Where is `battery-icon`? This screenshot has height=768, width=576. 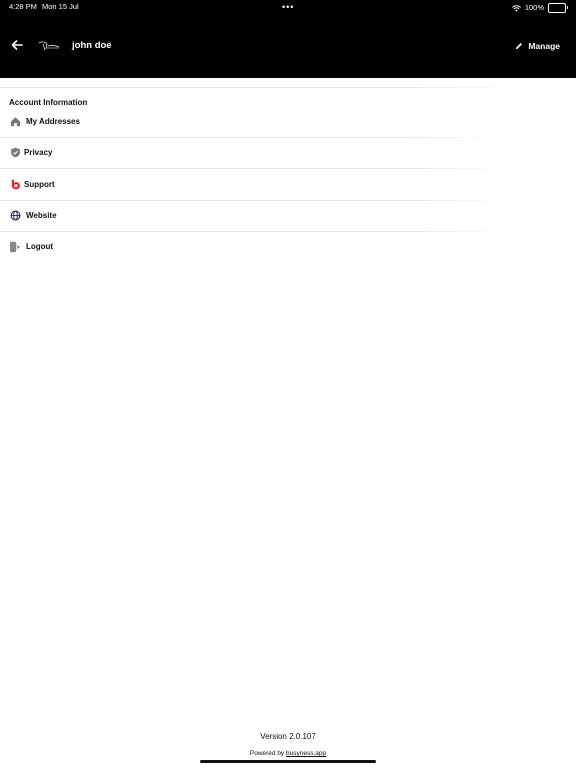
battery-icon is located at coordinates (558, 8).